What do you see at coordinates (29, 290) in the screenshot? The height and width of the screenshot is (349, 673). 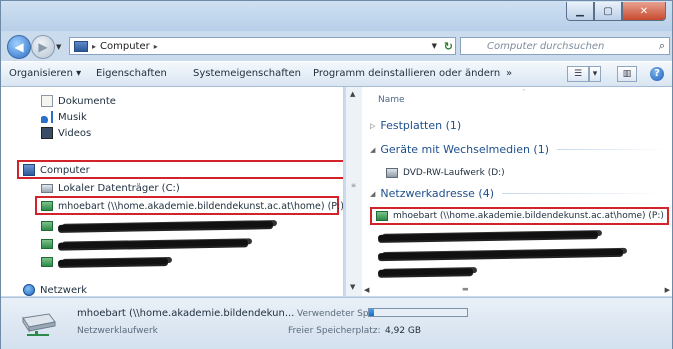 I see `network-icon` at bounding box center [29, 290].